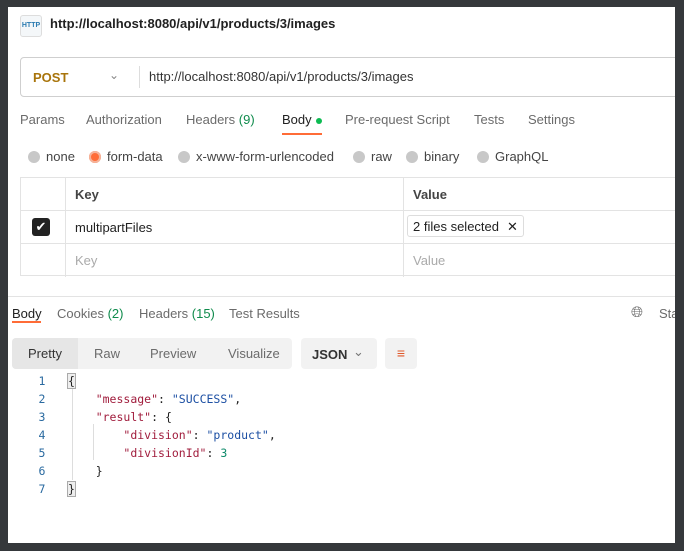 This screenshot has width=684, height=551. What do you see at coordinates (135, 156) in the screenshot?
I see `radio-label: form-data` at bounding box center [135, 156].